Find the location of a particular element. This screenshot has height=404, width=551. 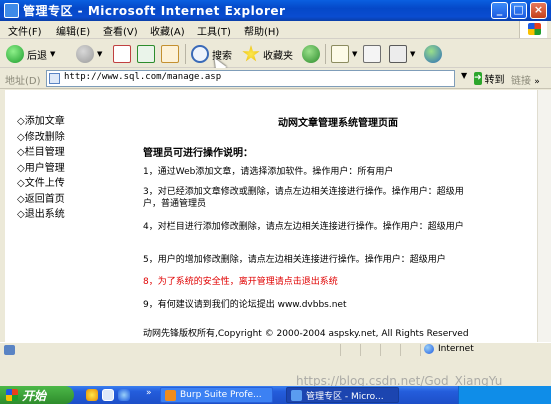

back-label: 后退 is located at coordinates (37, 56).